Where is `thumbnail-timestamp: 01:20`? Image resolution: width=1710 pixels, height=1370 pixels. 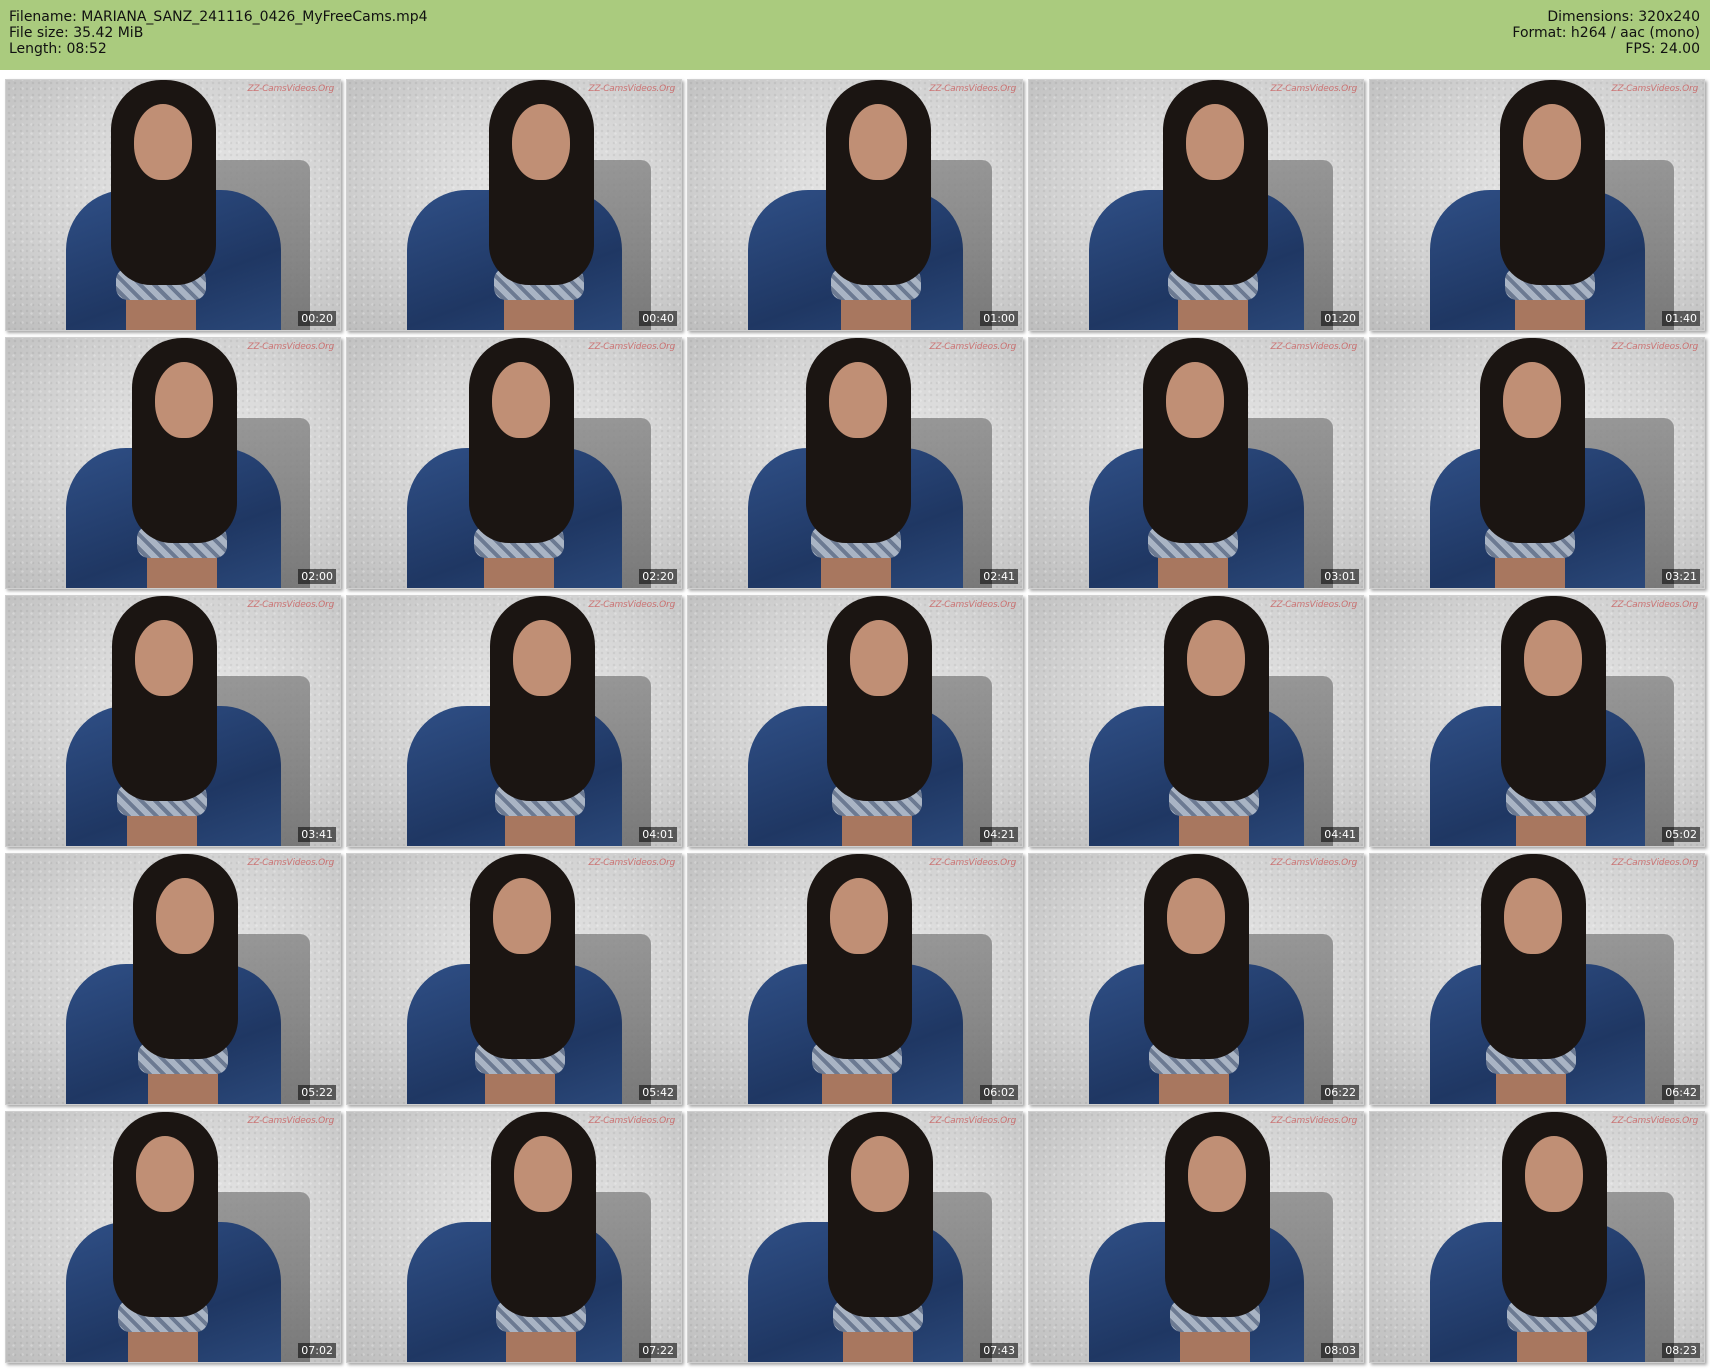
thumbnail-timestamp: 01:20 is located at coordinates (1340, 318).